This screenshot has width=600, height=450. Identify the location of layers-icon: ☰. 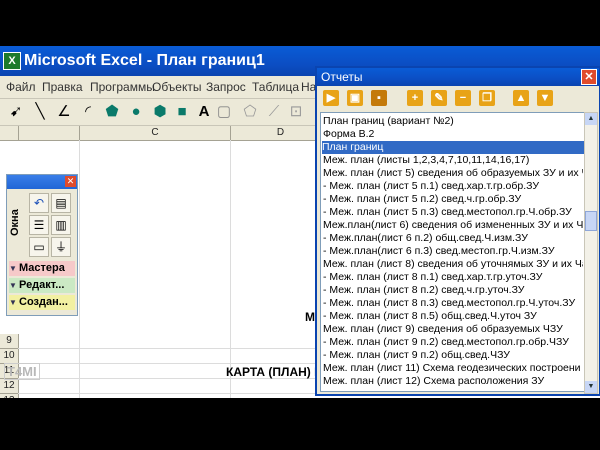
(39, 225).